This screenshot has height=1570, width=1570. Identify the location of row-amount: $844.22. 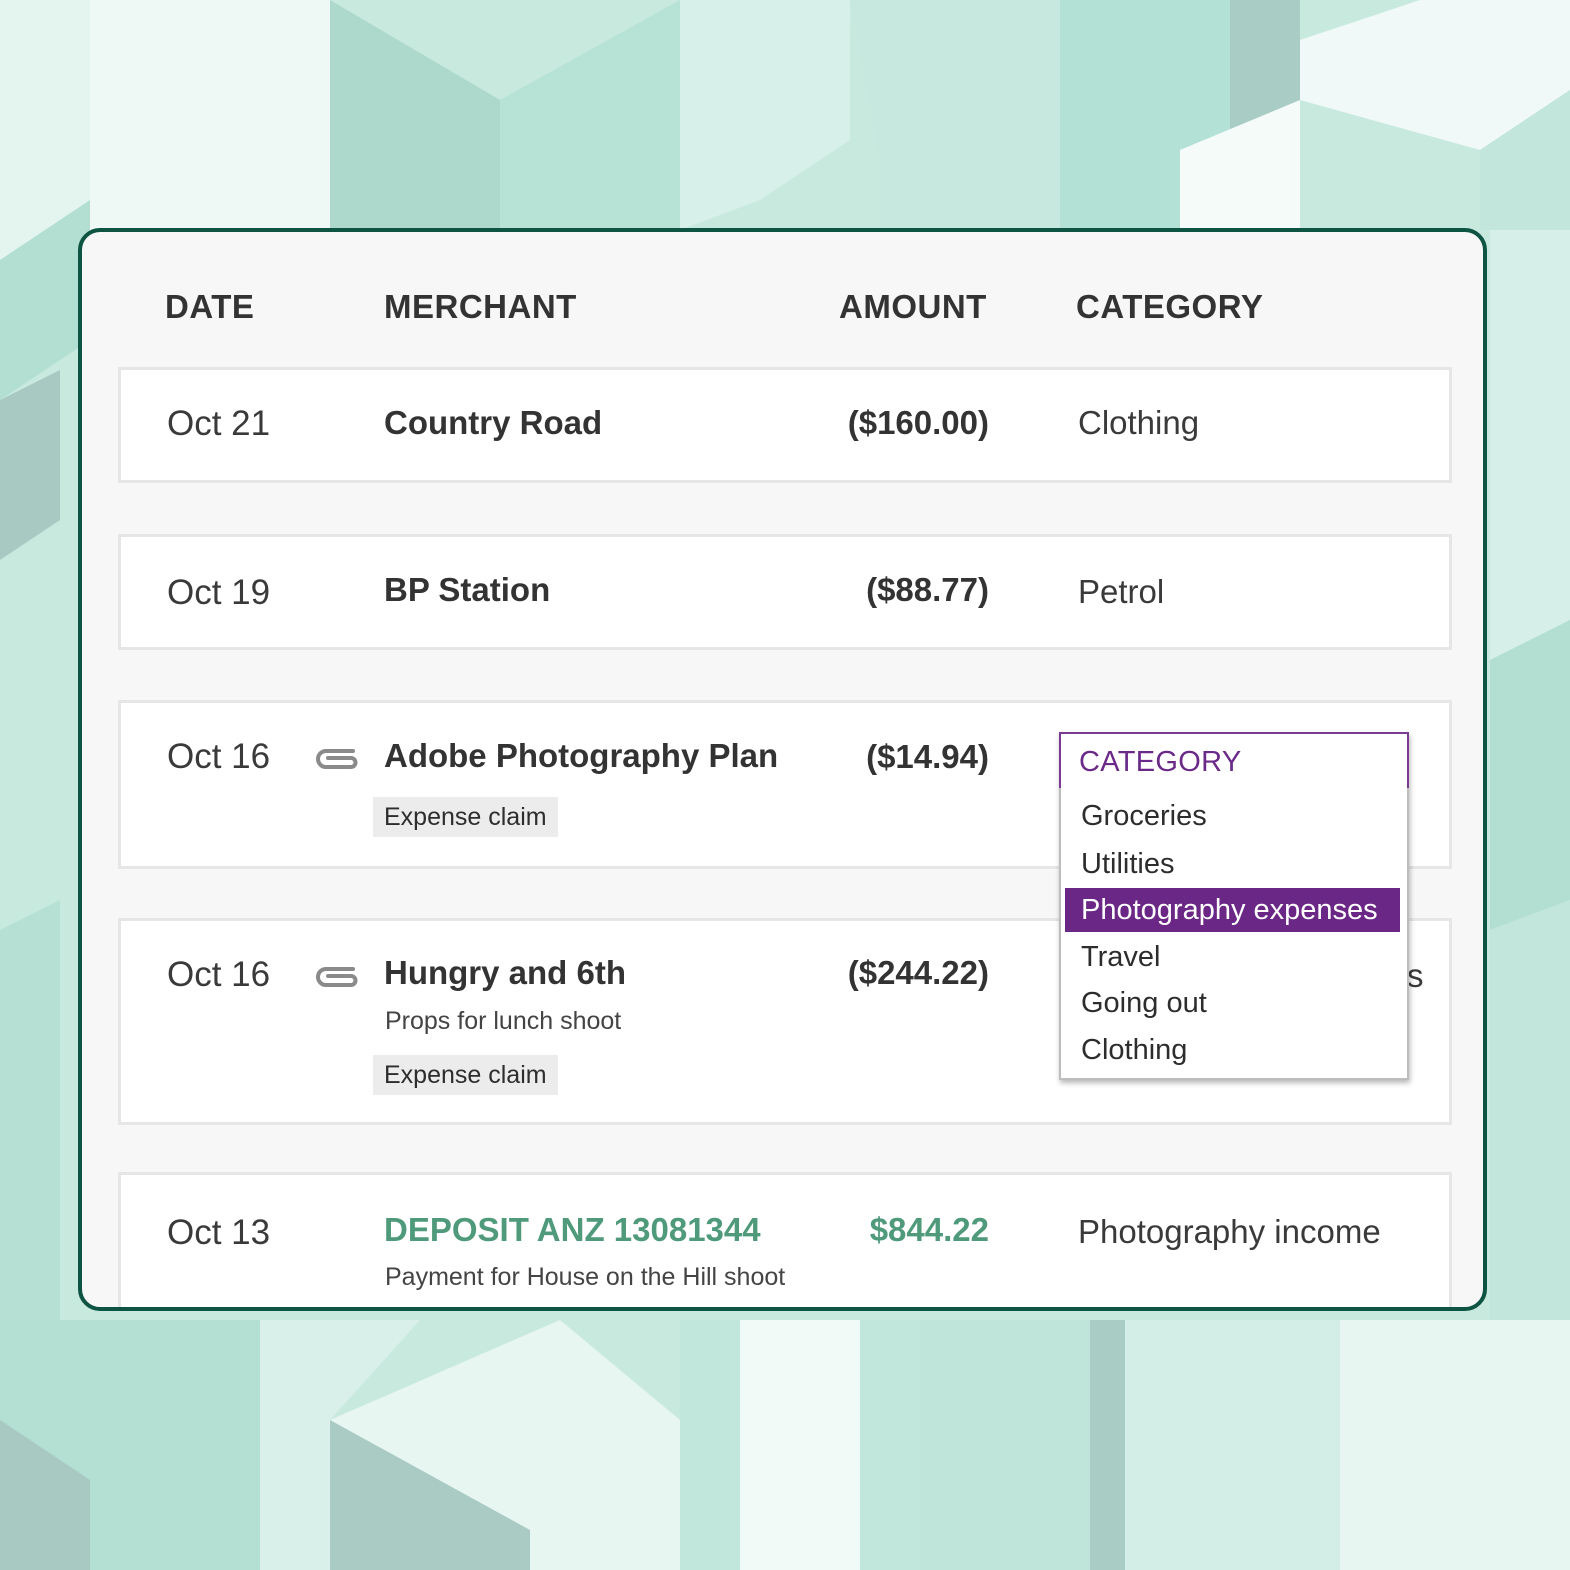
(929, 1229).